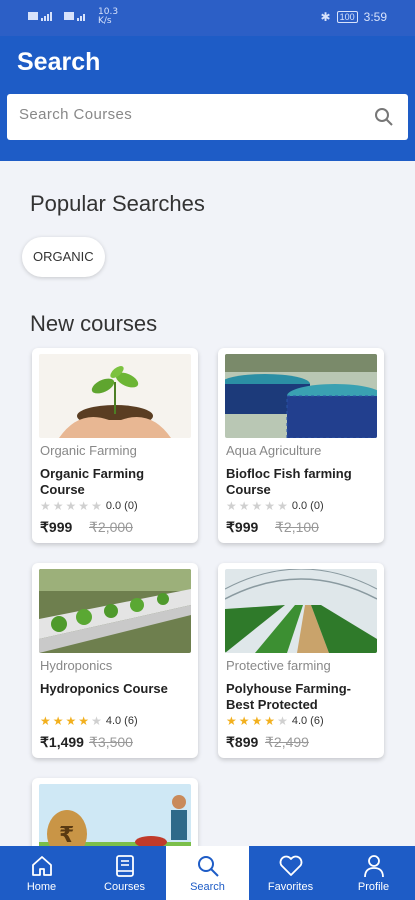 The height and width of the screenshot is (900, 415). I want to click on popular-searches-title: Popular Searches, so click(117, 203).